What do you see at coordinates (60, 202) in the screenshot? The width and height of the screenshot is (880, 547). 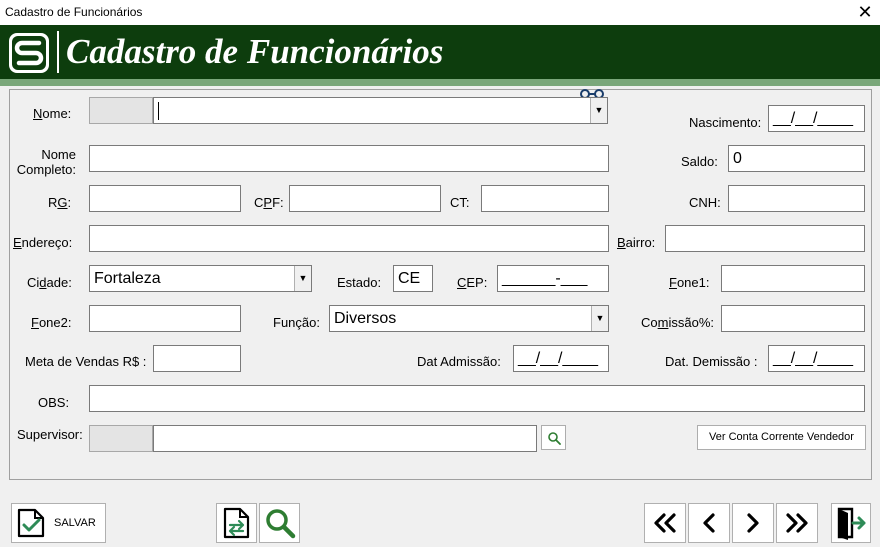 I see `rg-label: RG:` at bounding box center [60, 202].